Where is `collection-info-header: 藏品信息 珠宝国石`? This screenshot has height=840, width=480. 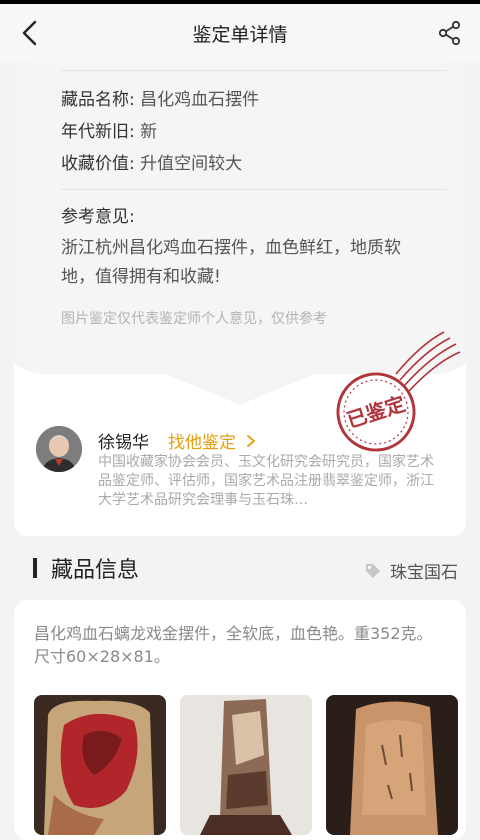
collection-info-header: 藏品信息 珠宝国石 is located at coordinates (240, 568).